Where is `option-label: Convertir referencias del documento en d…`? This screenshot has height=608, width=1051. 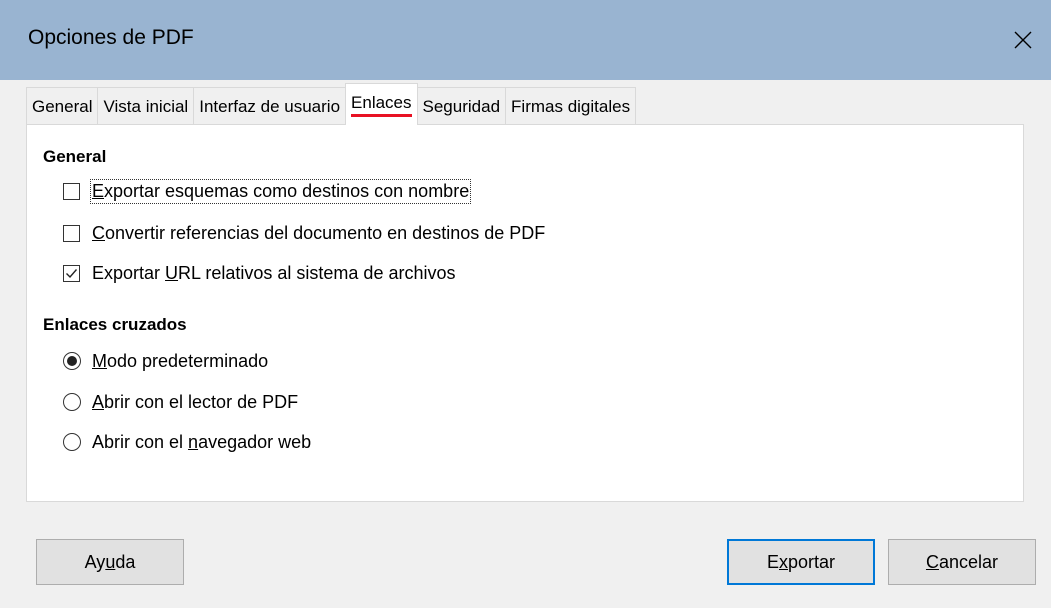 option-label: Convertir referencias del documento en d… is located at coordinates (319, 232).